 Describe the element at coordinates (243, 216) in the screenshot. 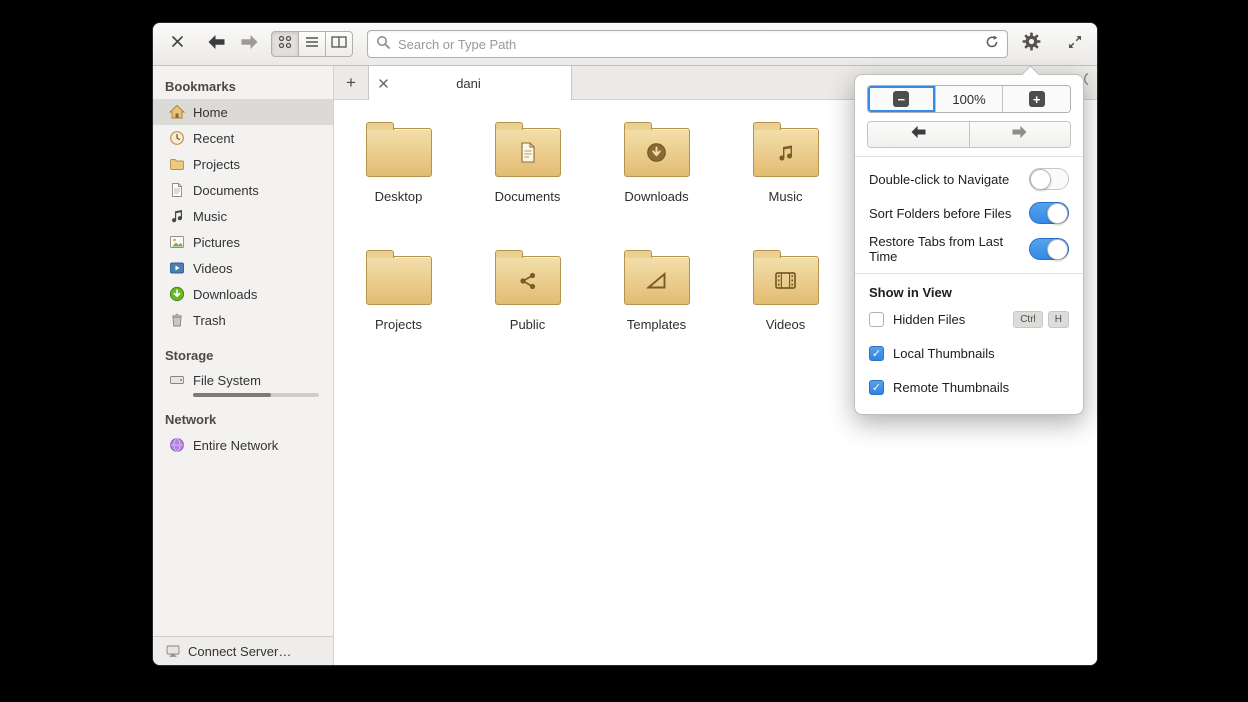

I see `sidebar-item-music: Music` at that location.